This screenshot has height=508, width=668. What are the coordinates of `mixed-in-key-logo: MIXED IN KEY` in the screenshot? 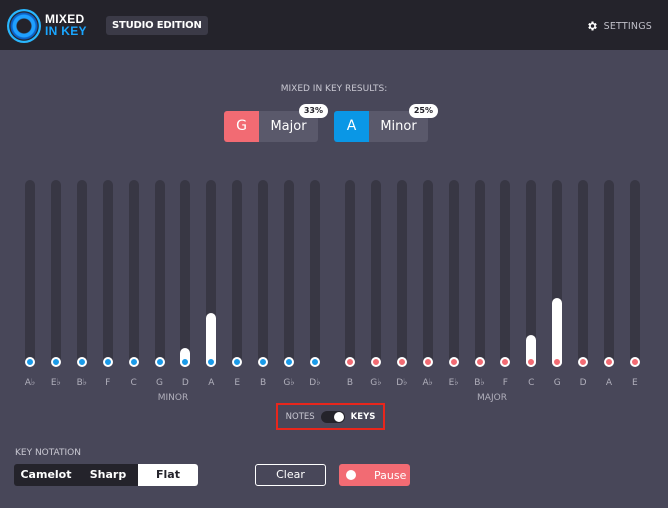 It's located at (52, 26).